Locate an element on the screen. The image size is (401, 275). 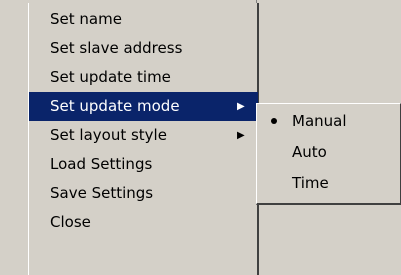
menu-item-set-layout-style: Set layout style ▶ is located at coordinates (143, 135).